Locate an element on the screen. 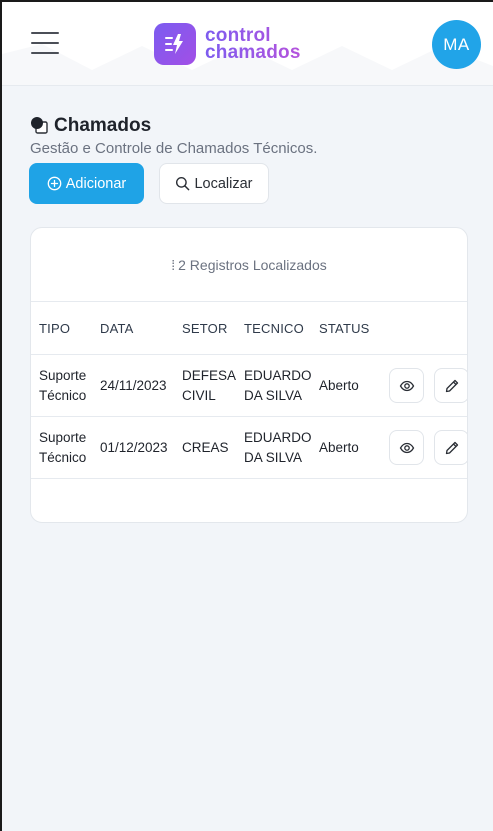 This screenshot has height=831, width=493. add-button-label: Adicionar is located at coordinates (96, 183).